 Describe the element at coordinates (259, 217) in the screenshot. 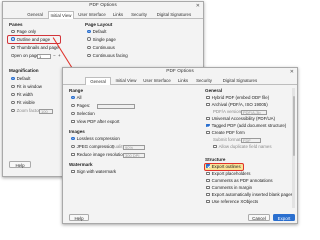

I see `cancel-button: Cancel` at that location.